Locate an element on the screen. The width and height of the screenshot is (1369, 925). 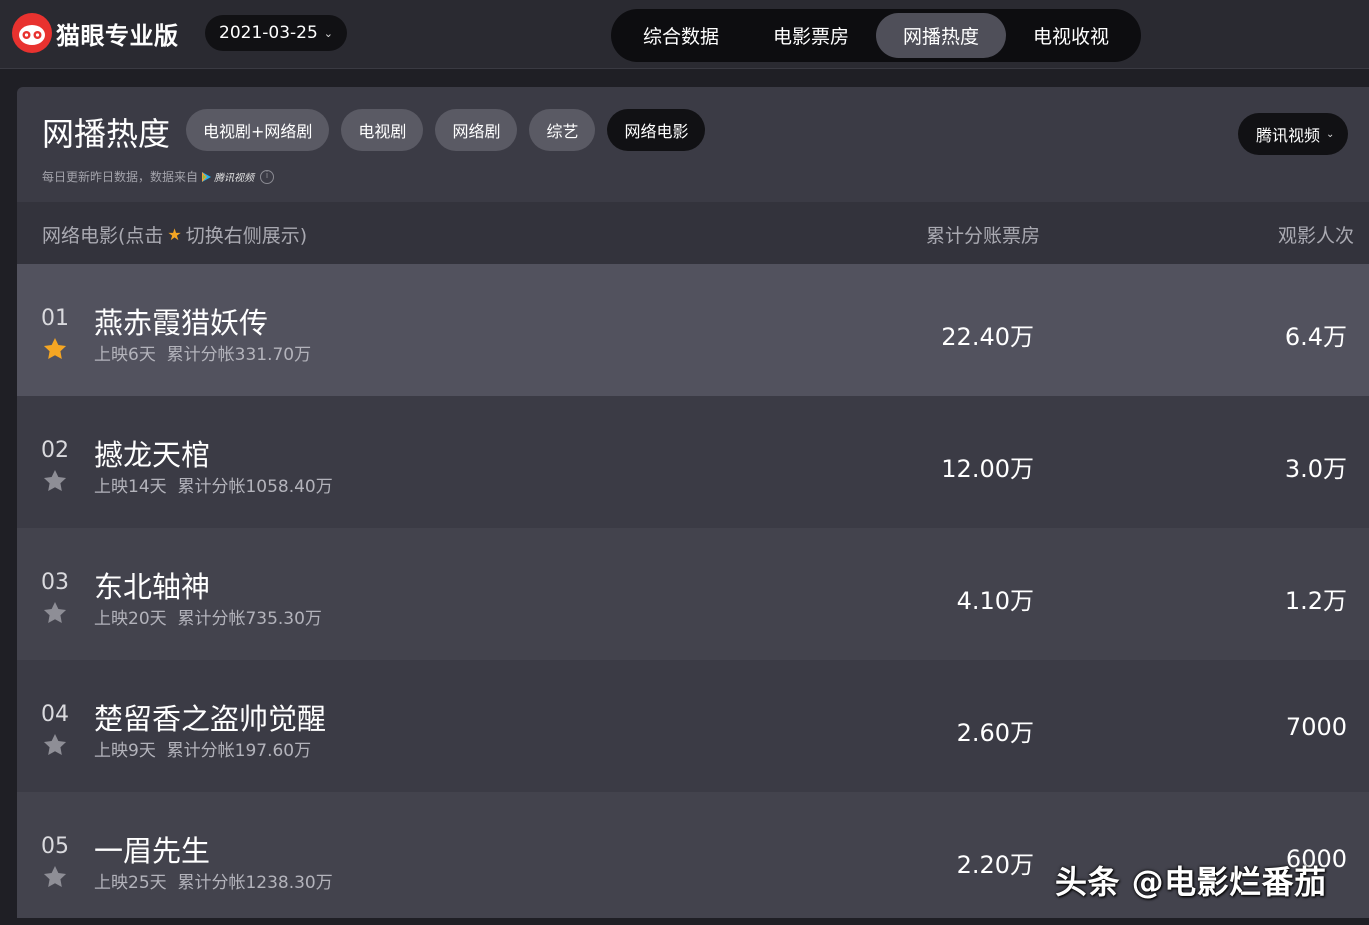
app-name: 猫眼专业版 is located at coordinates (117, 35).